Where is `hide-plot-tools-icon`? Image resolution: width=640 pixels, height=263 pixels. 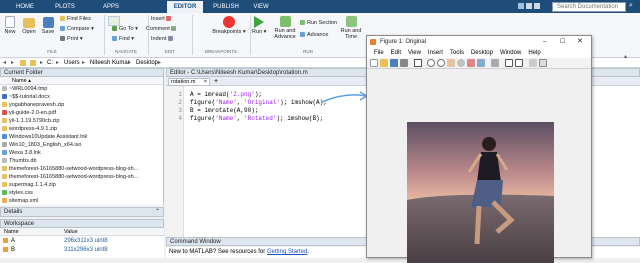 hide-plot-tools-icon is located at coordinates (533, 63).